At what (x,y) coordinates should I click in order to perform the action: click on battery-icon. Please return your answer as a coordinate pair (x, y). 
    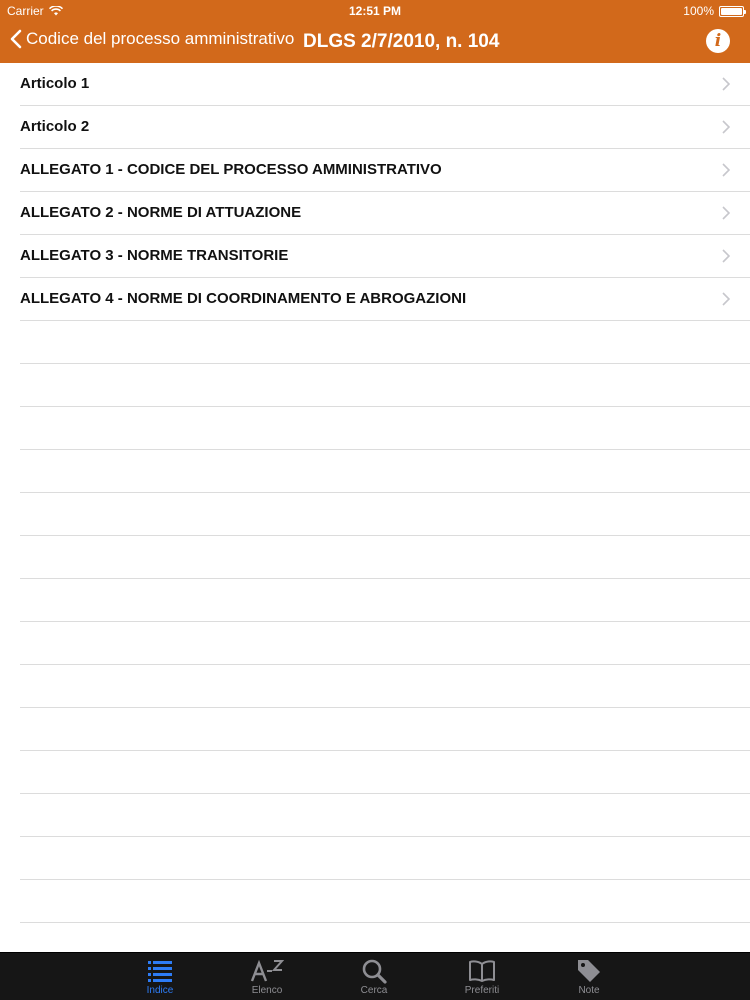
    Looking at the image, I should click on (732, 11).